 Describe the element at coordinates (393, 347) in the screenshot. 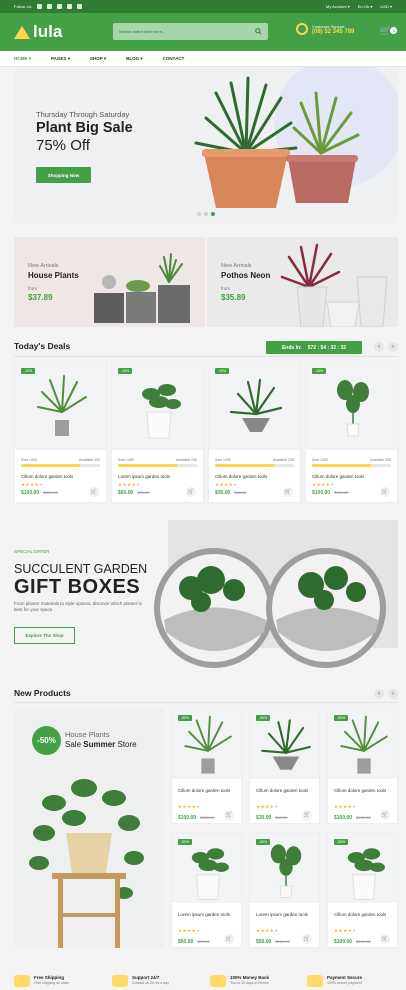

I see `deals-next-button: ›` at that location.